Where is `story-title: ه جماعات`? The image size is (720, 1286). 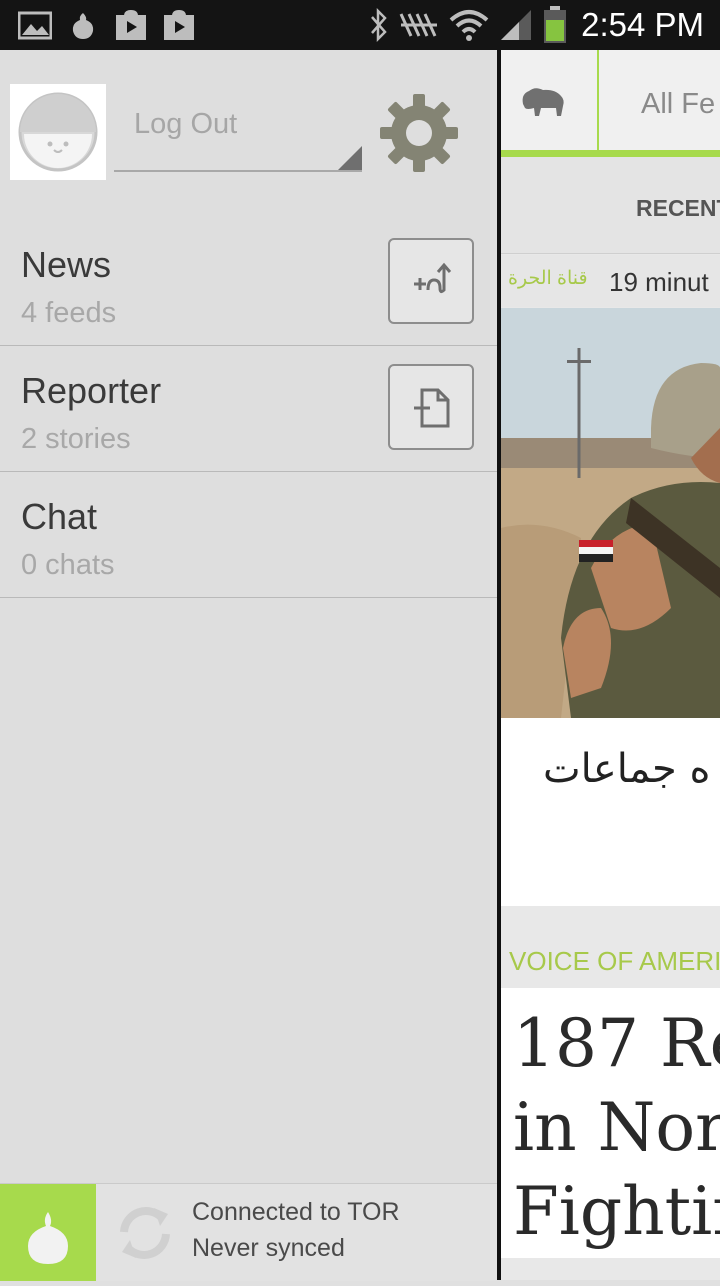 story-title: ه جماعات is located at coordinates (627, 769).